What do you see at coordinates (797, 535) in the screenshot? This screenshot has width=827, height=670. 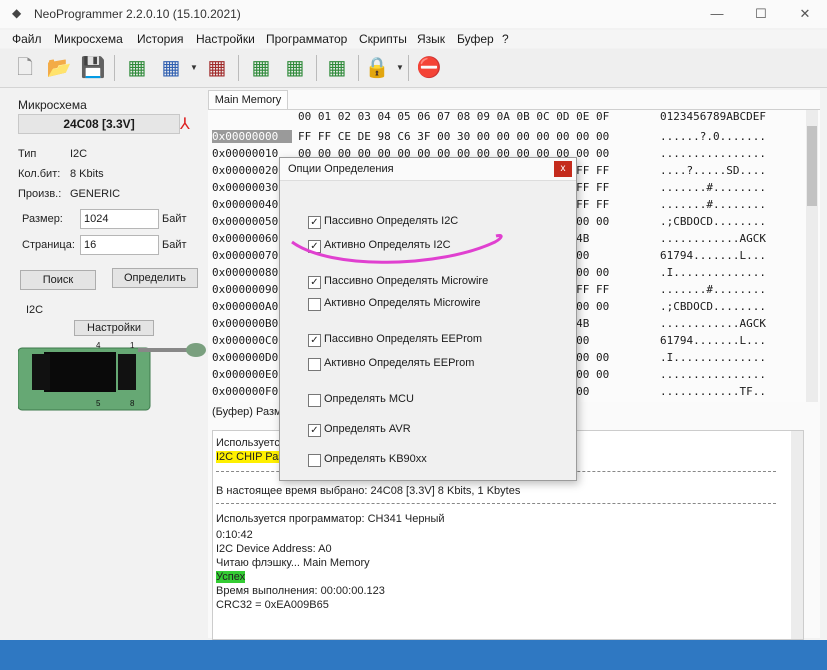 I see `log-scrollbar` at bounding box center [797, 535].